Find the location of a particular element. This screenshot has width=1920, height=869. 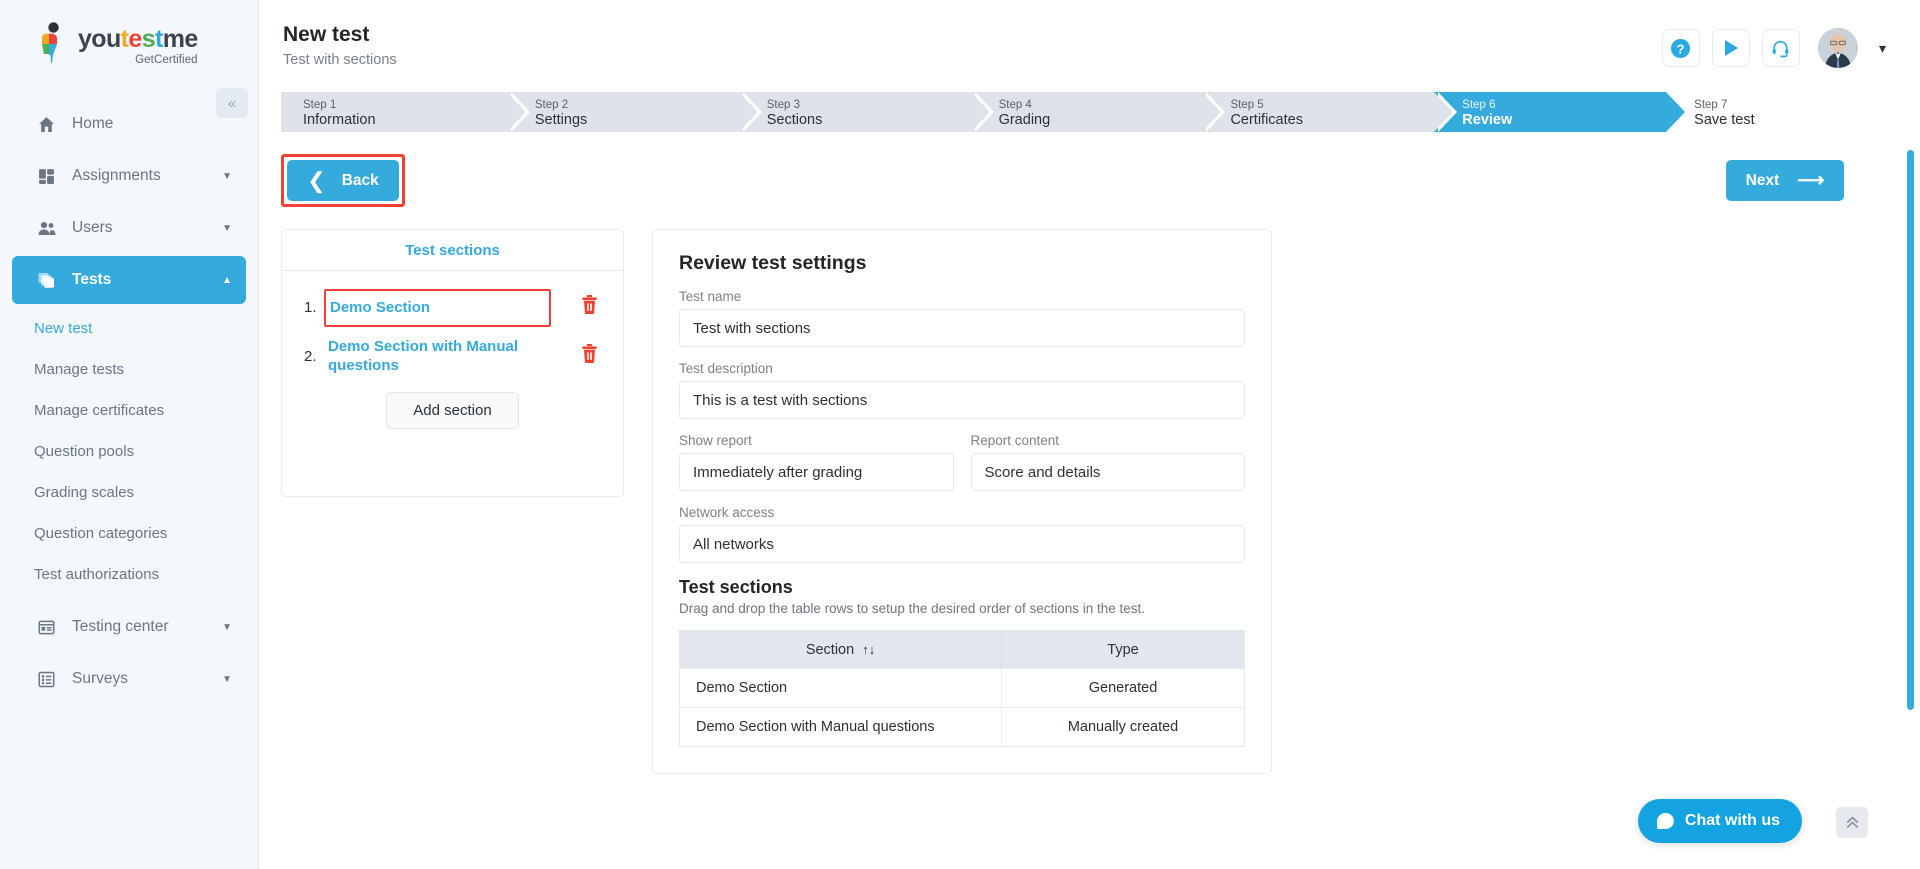

section-list-item: 1. Demo Section is located at coordinates (452, 308).